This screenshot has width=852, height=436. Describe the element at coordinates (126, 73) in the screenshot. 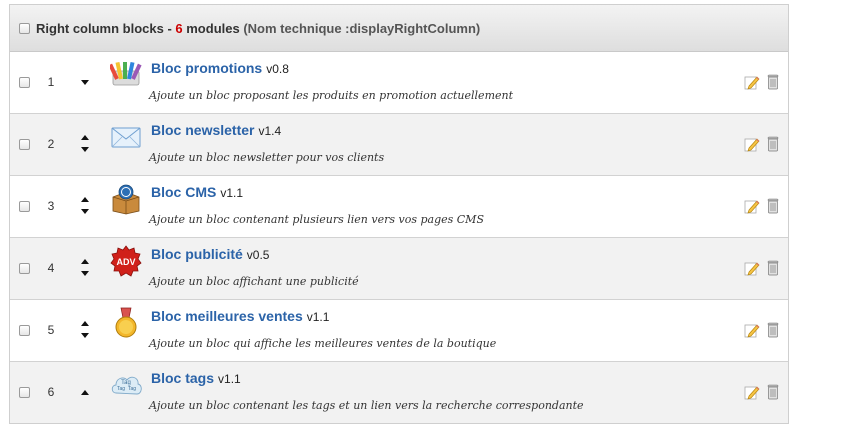

I see `color-palette-icon` at that location.